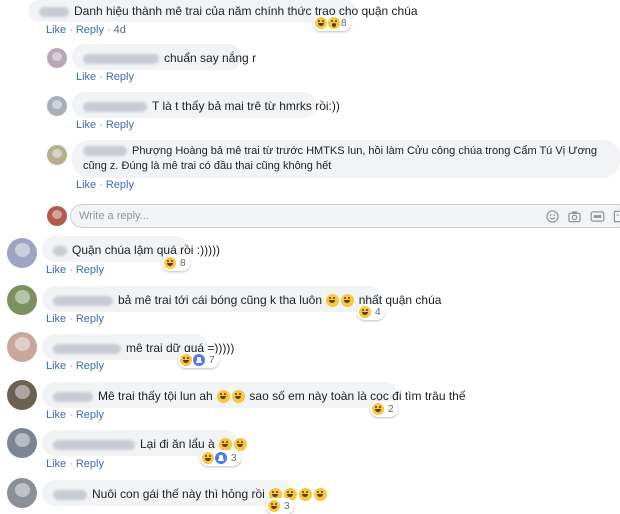 The height and width of the screenshot is (514, 620). I want to click on timestamp: 4d, so click(120, 30).